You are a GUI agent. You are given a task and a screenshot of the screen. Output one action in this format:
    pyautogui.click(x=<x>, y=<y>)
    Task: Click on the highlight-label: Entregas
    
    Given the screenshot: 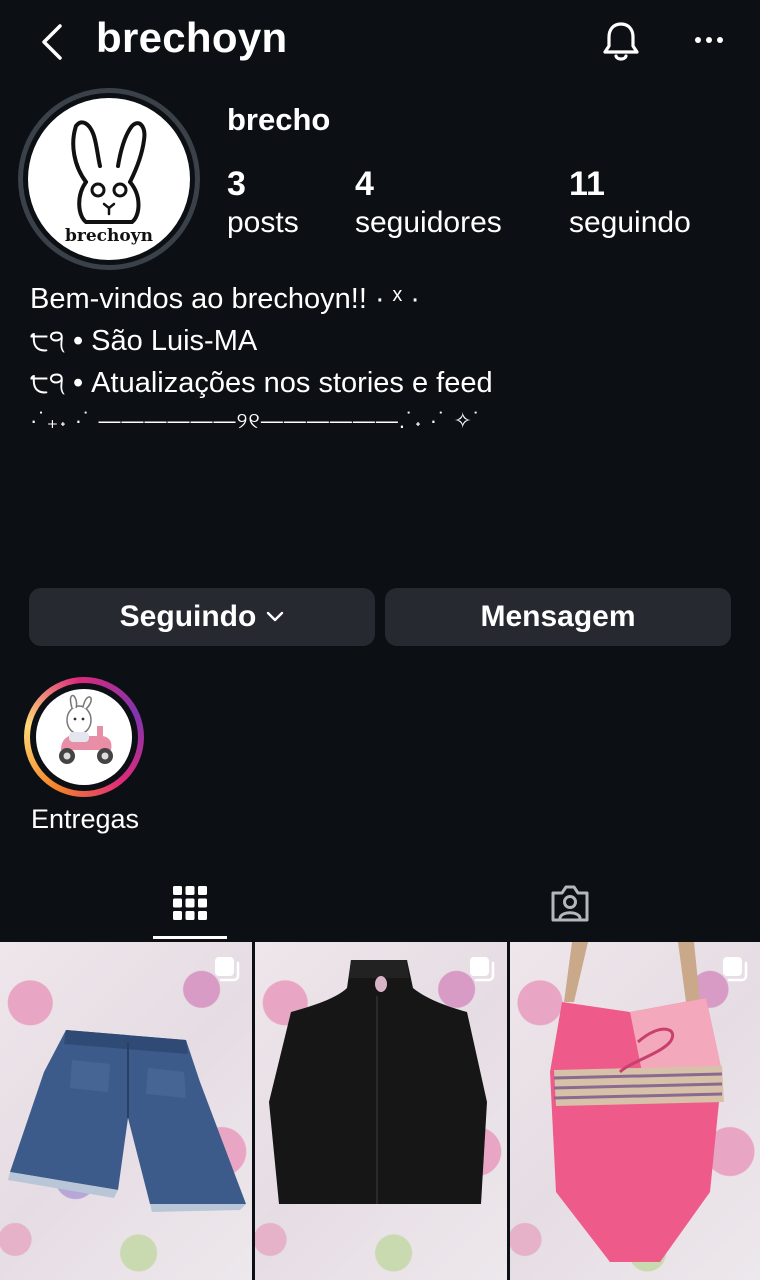 What is the action you would take?
    pyautogui.click(x=85, y=819)
    